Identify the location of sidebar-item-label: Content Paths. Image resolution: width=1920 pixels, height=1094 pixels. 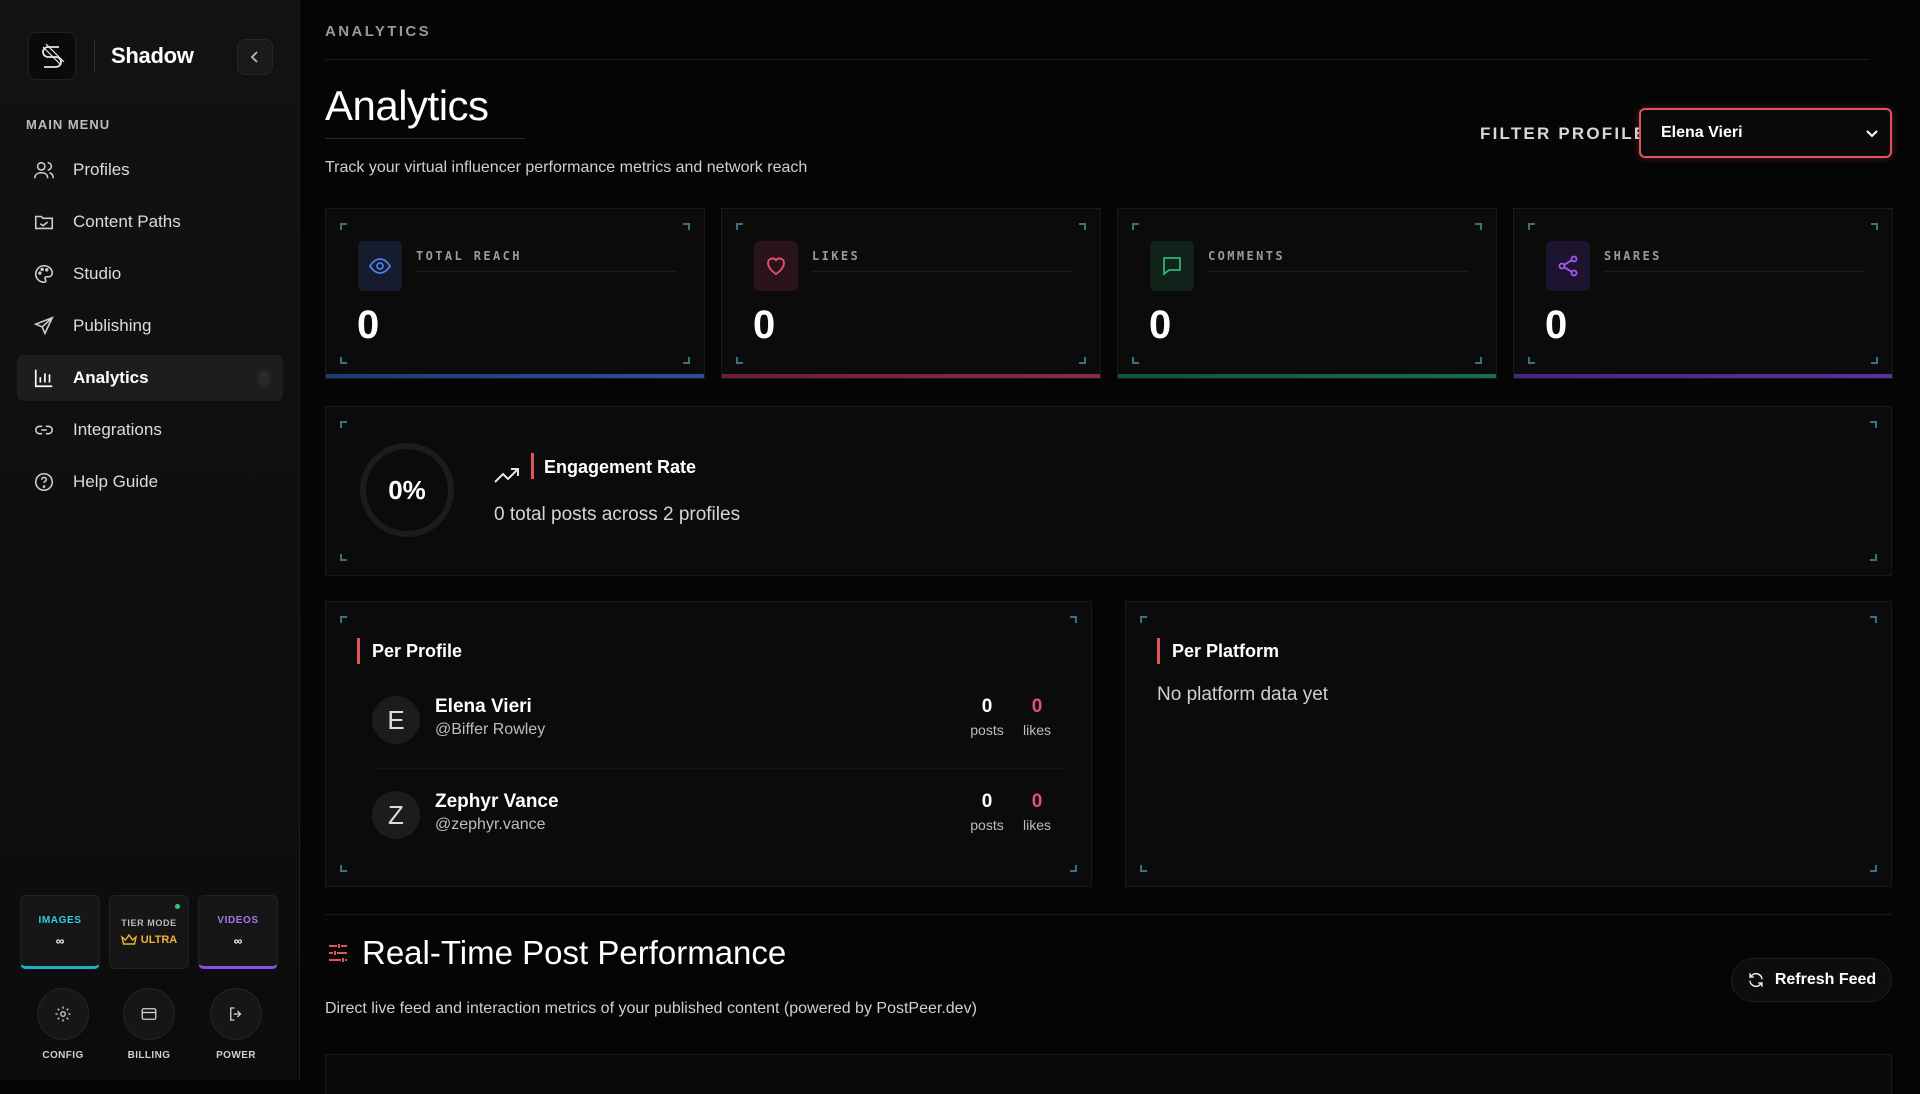
(127, 221).